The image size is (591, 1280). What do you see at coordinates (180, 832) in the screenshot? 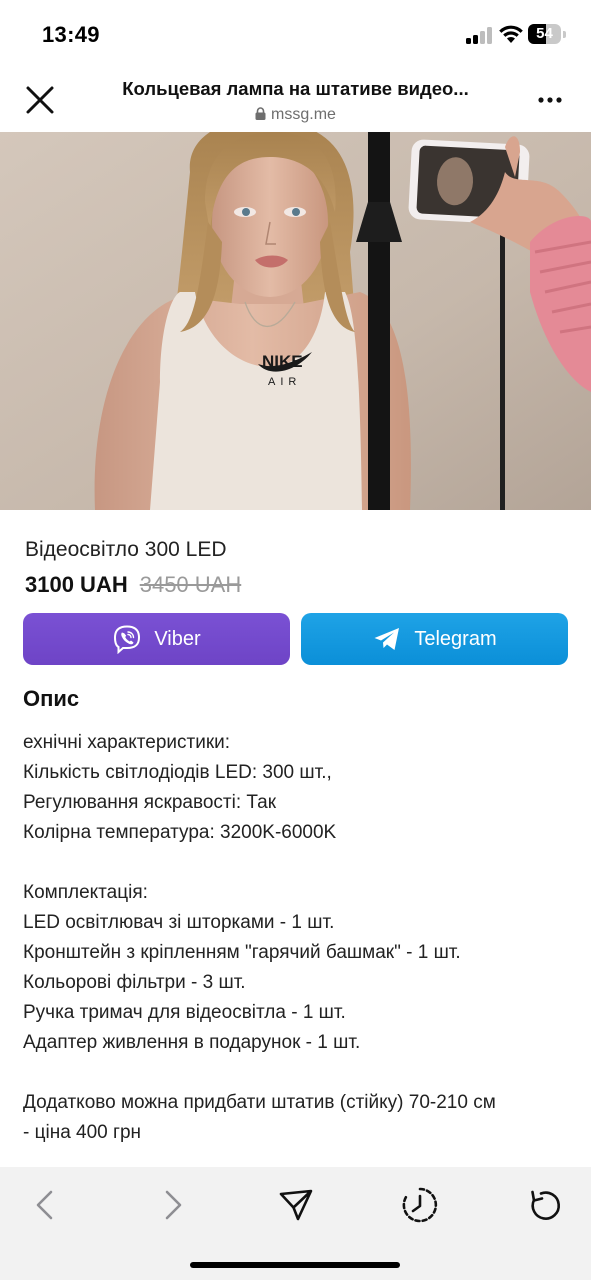
I see `description-line: Колірна температура: 3200K-6000K` at bounding box center [180, 832].